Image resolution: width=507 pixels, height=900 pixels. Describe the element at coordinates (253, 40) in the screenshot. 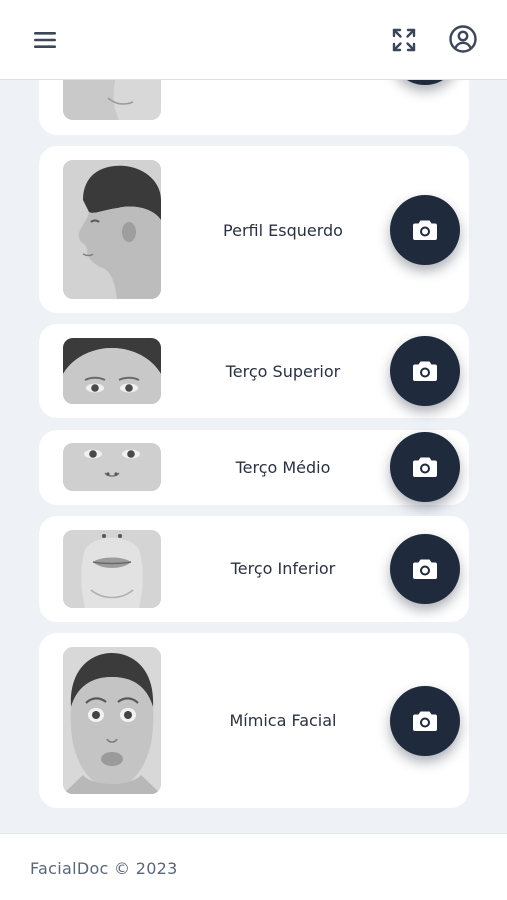

I see `top-app-bar` at that location.